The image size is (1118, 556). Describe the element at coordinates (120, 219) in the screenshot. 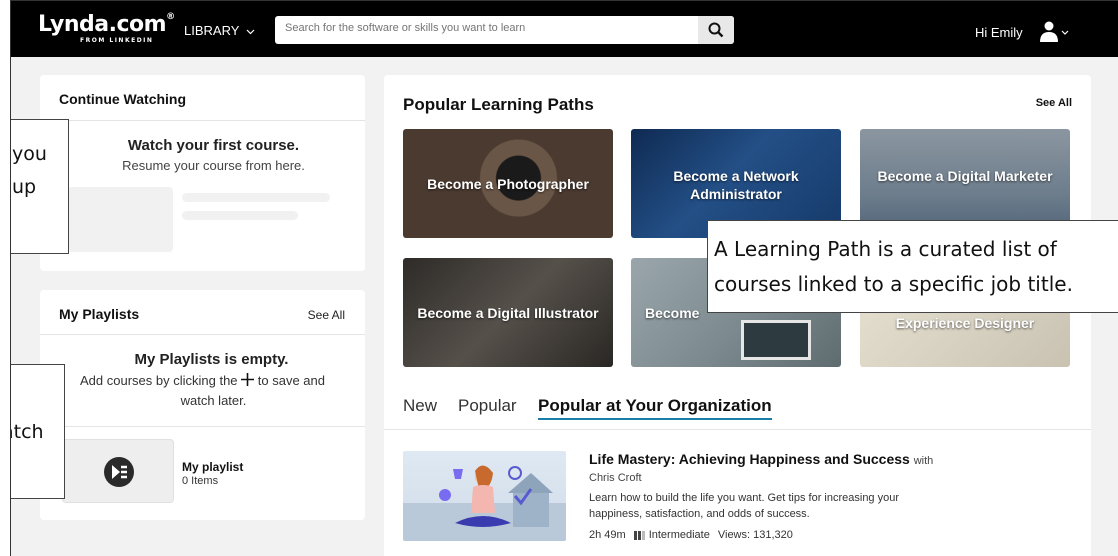

I see `placeholder-thumbnail` at that location.